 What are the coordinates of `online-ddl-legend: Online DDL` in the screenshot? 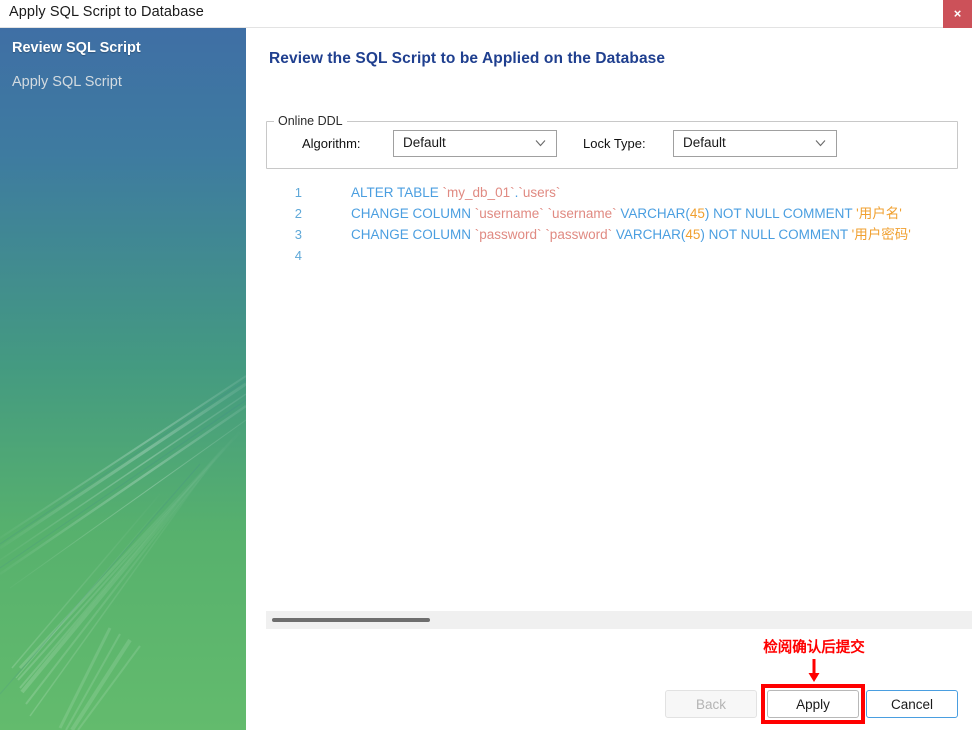 It's located at (310, 121).